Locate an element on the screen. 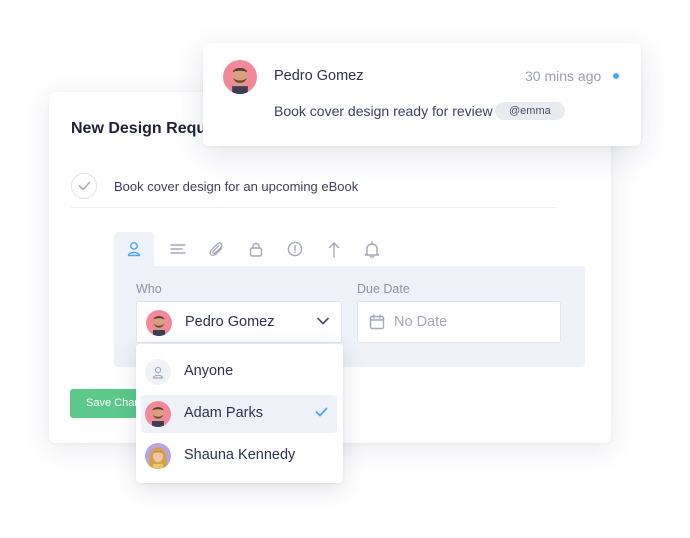 Image resolution: width=690 pixels, height=538 pixels. tab-upload is located at coordinates (334, 249).